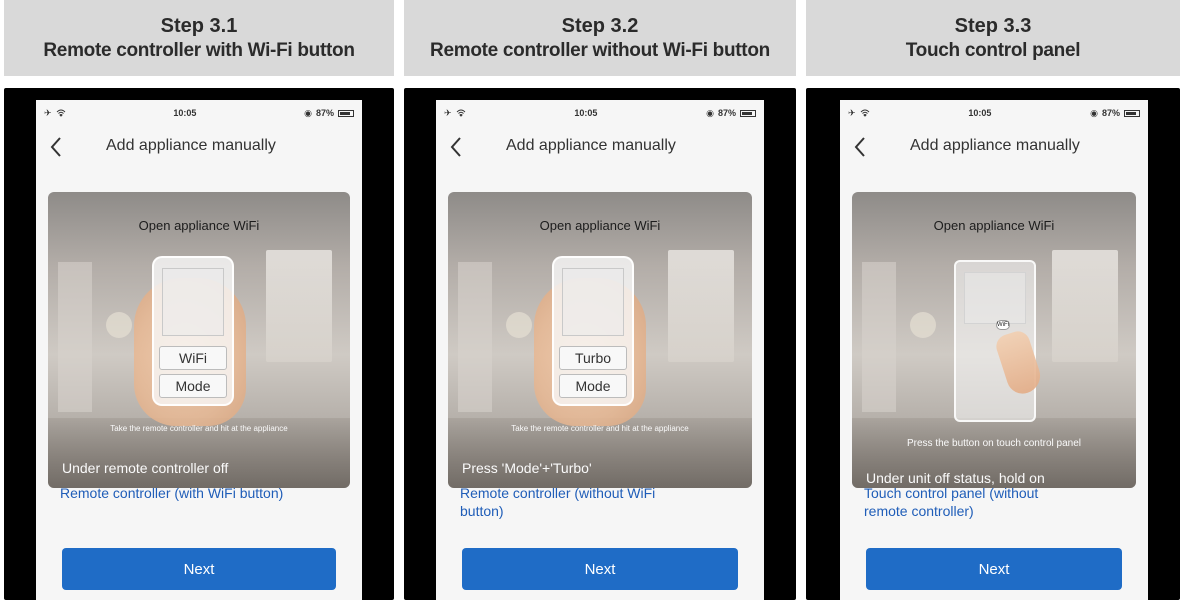 The image size is (1182, 600). I want to click on illustration-note: Under remote controller off, so click(145, 468).